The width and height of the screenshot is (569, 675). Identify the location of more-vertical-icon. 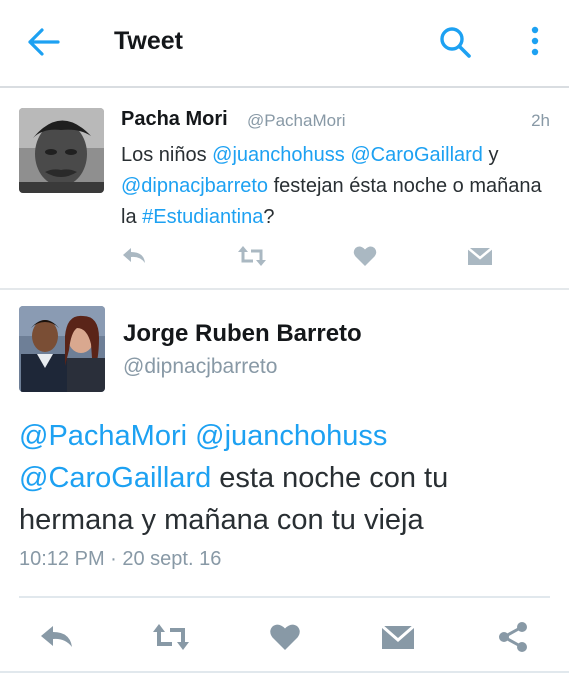
(535, 41).